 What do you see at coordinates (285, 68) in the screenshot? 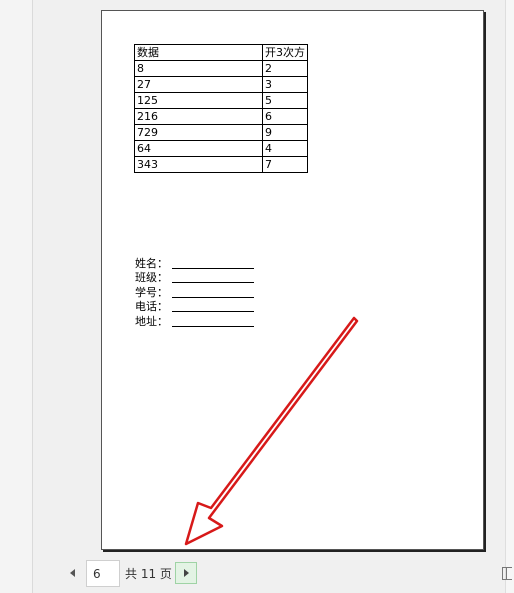
I see `table-cell: 2` at bounding box center [285, 68].